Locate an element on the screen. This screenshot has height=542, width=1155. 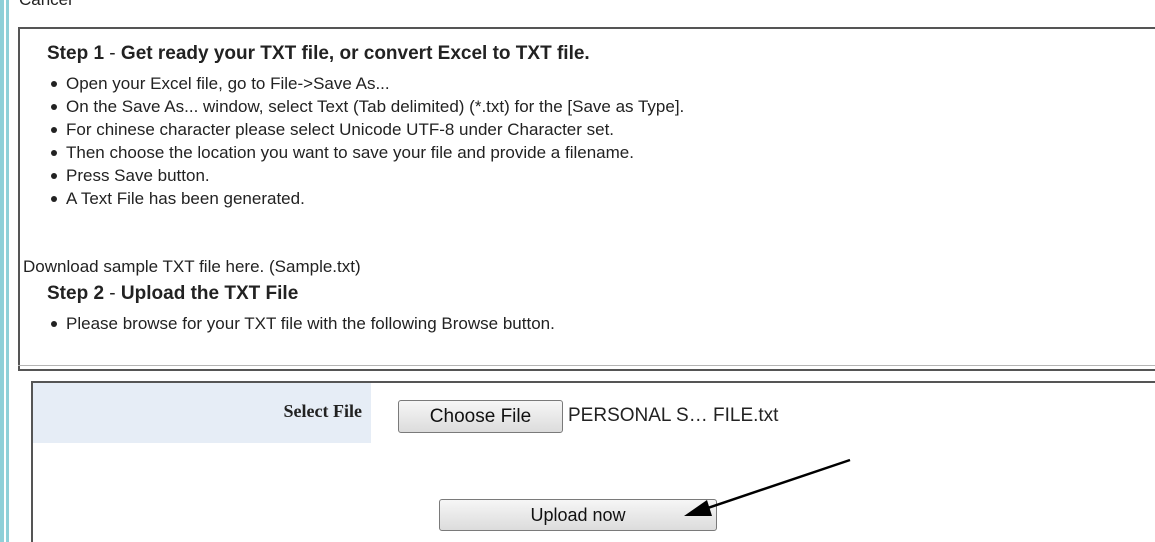
step1-bullet: A Text File has been generated. is located at coordinates (365, 198).